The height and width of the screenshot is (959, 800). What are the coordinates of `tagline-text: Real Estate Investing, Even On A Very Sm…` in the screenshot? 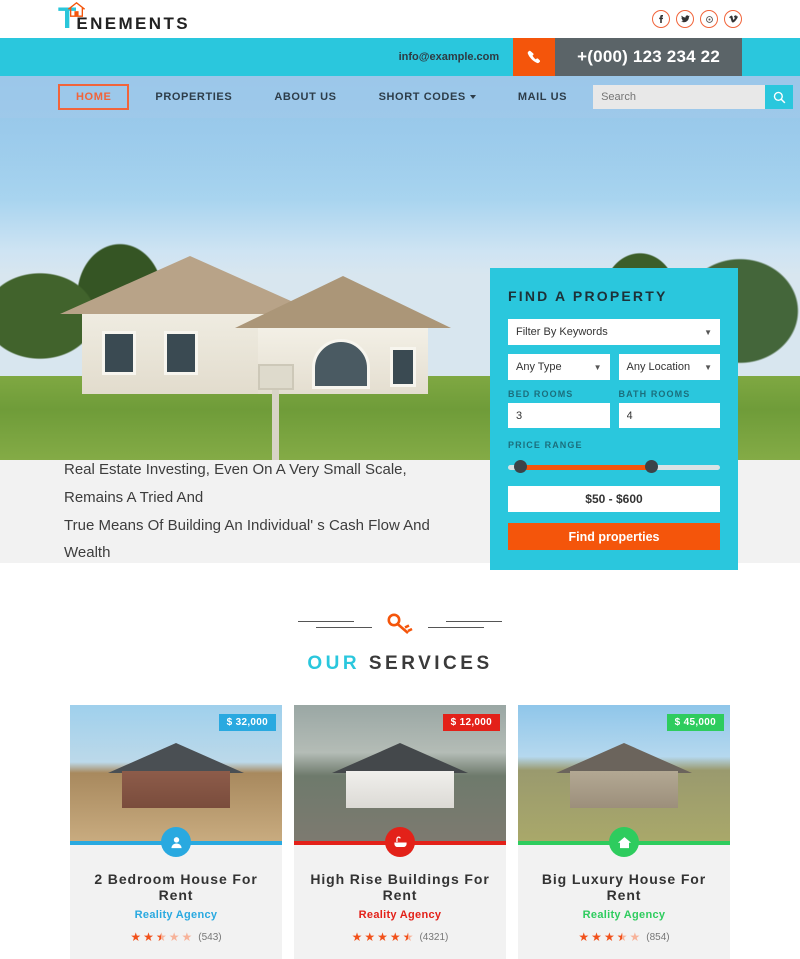 It's located at (254, 511).